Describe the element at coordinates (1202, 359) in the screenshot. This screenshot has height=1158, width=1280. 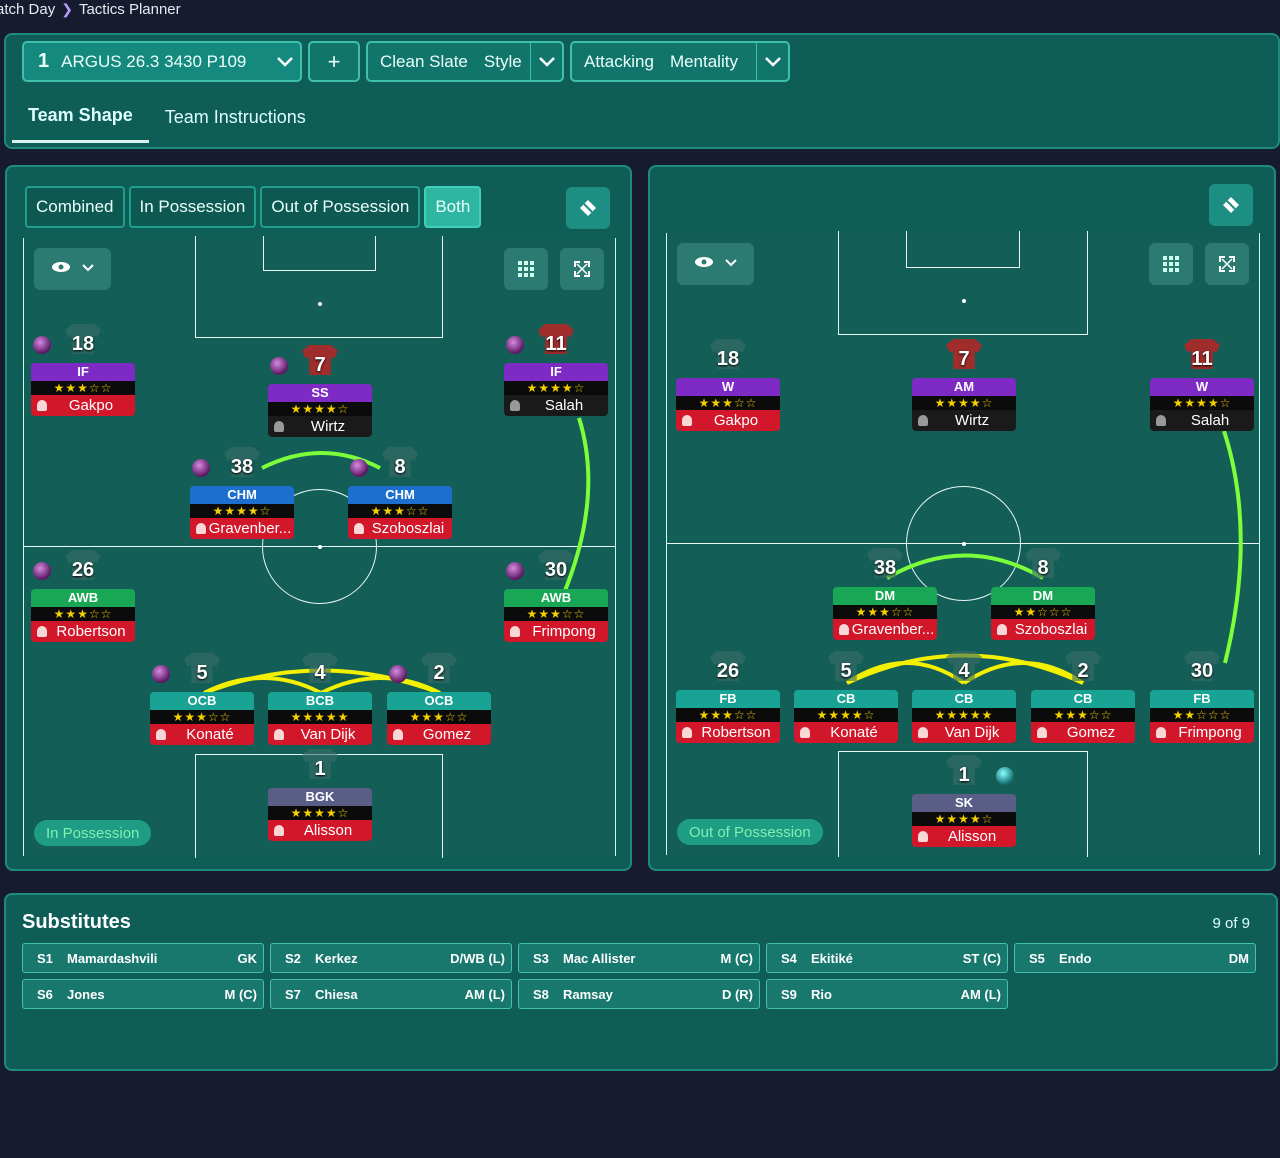
I see `player-number: 11` at that location.